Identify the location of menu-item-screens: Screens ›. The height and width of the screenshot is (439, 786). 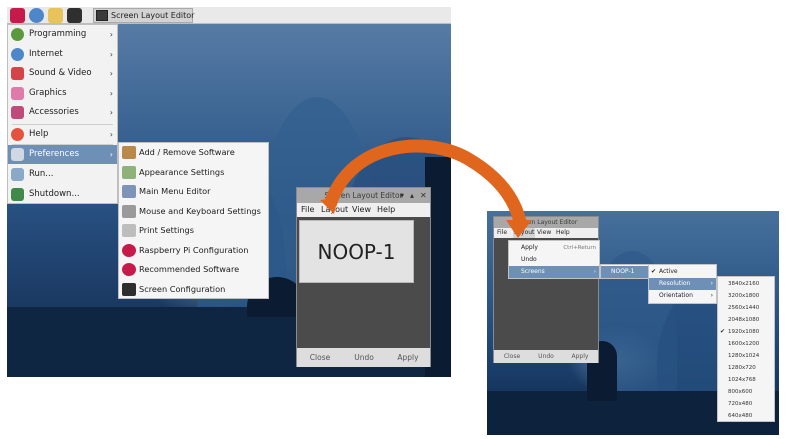
(554, 272).